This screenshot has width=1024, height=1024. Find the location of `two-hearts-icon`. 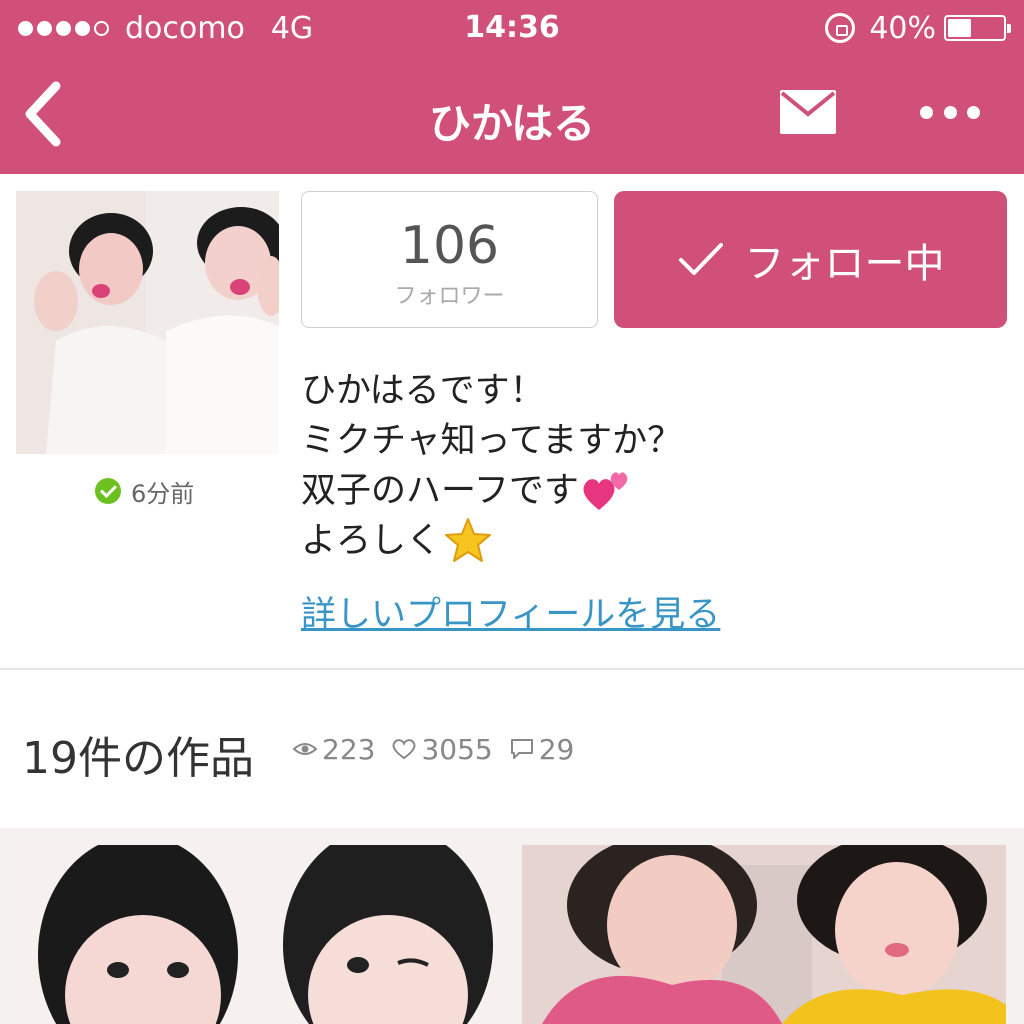

two-hearts-icon is located at coordinates (605, 491).